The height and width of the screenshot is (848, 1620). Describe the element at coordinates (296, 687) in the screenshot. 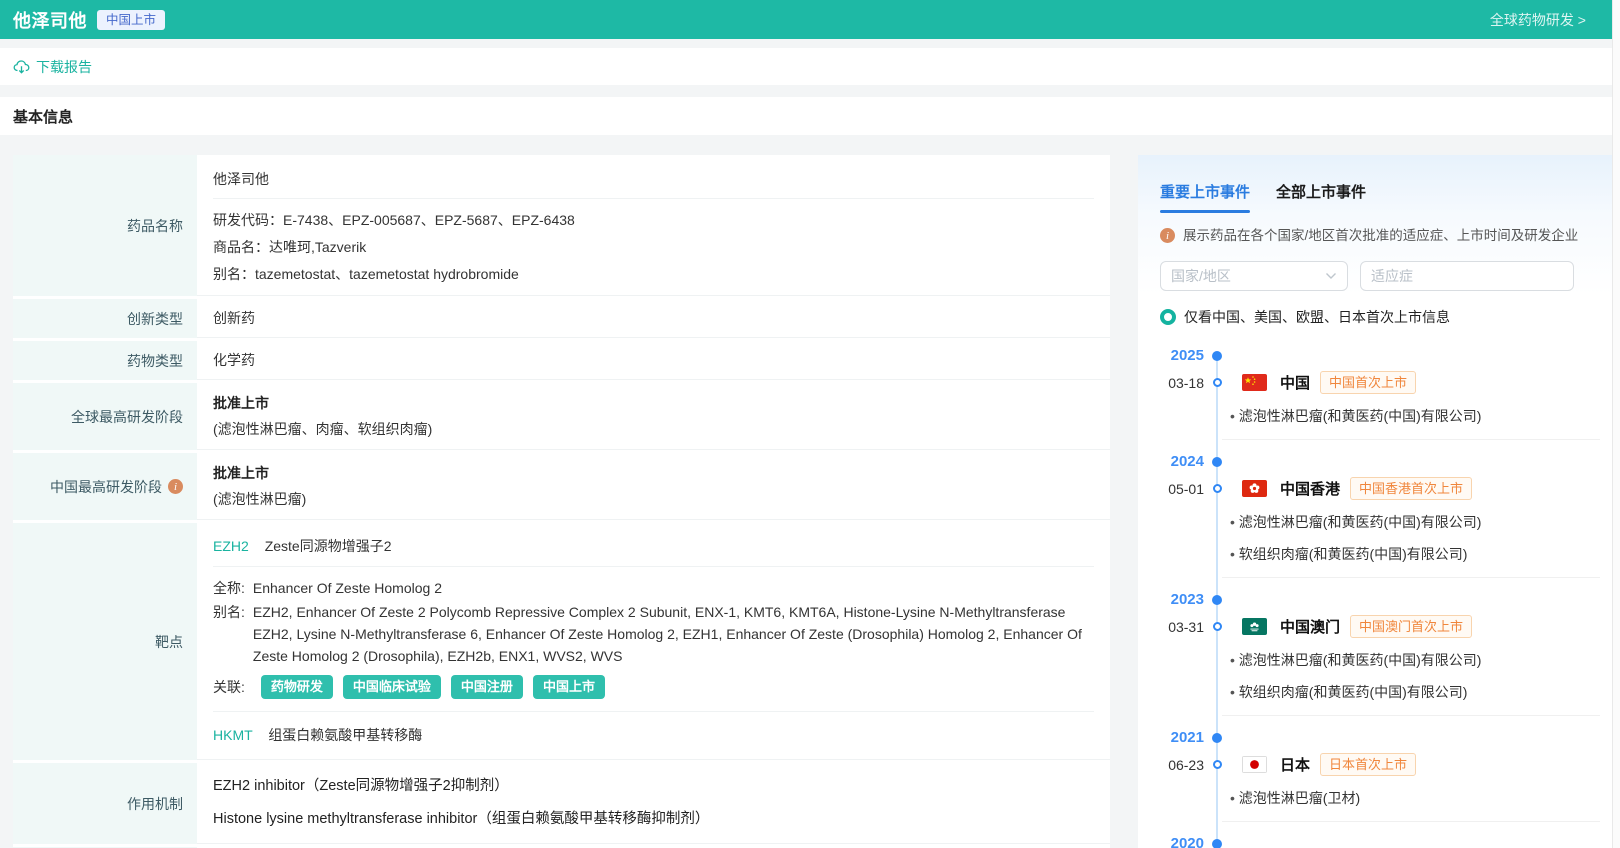

I see `relation-tag-button: 药物研发` at that location.